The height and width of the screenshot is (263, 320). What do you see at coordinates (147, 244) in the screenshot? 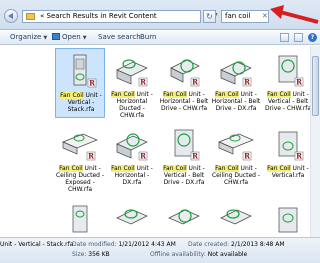
I see `date-modified-value: 1/21/2012 4:43 AM` at bounding box center [147, 244].